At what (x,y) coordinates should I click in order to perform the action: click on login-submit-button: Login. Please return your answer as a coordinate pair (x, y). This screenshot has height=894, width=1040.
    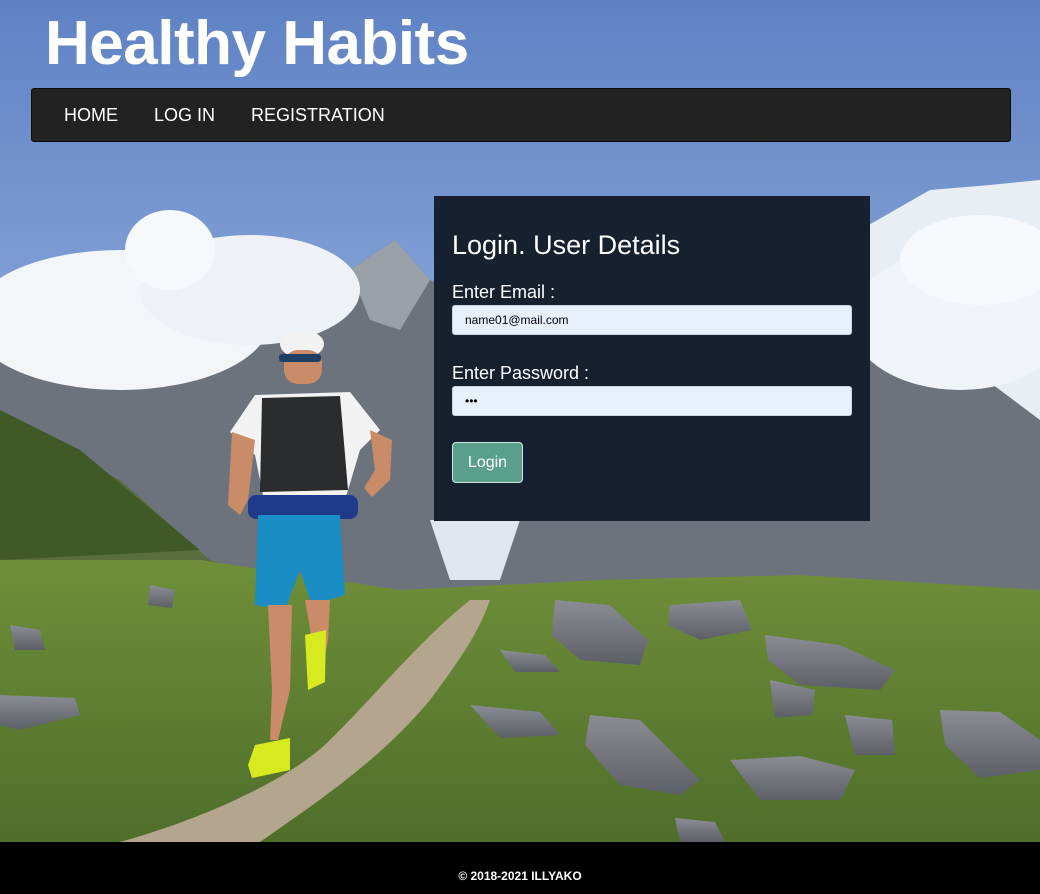
    Looking at the image, I should click on (487, 462).